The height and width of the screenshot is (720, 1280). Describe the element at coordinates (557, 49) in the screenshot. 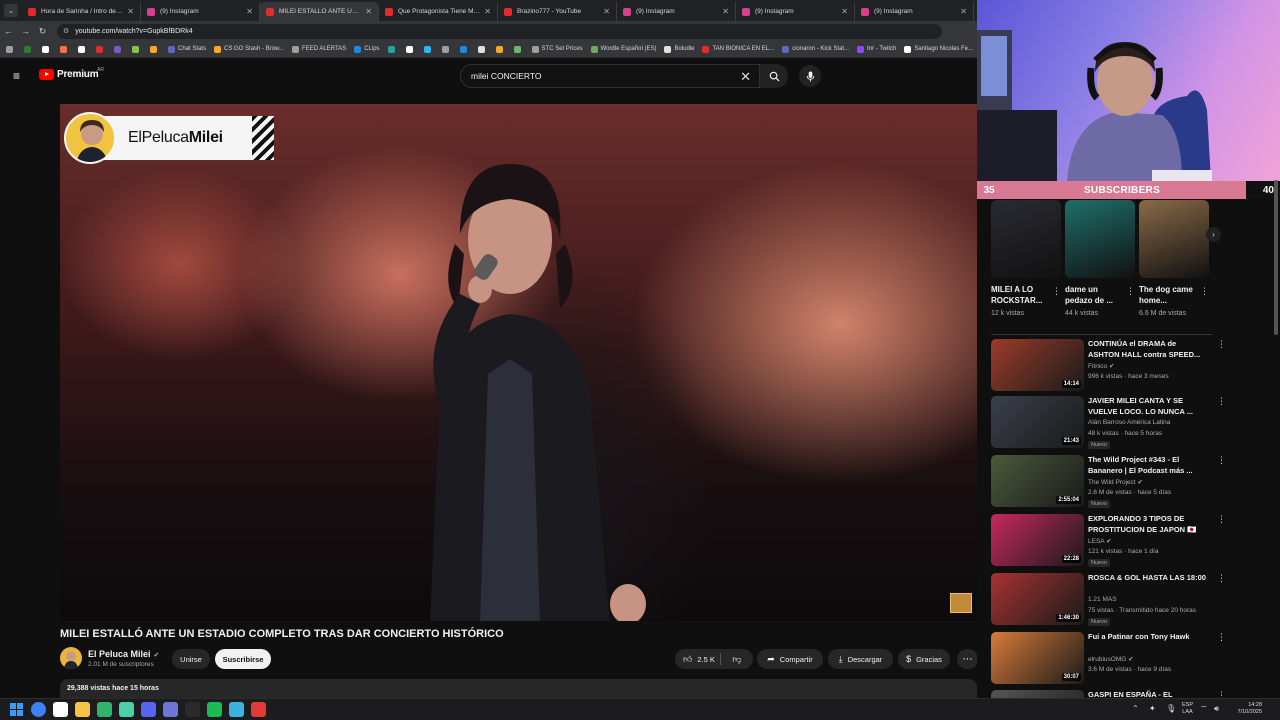

I see `bookmark: STC Set Prices` at that location.